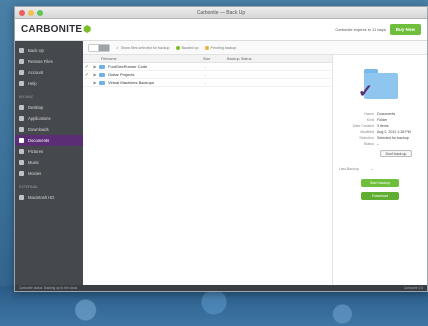  I want to click on sidebar-item-help: Help, so click(49, 83).